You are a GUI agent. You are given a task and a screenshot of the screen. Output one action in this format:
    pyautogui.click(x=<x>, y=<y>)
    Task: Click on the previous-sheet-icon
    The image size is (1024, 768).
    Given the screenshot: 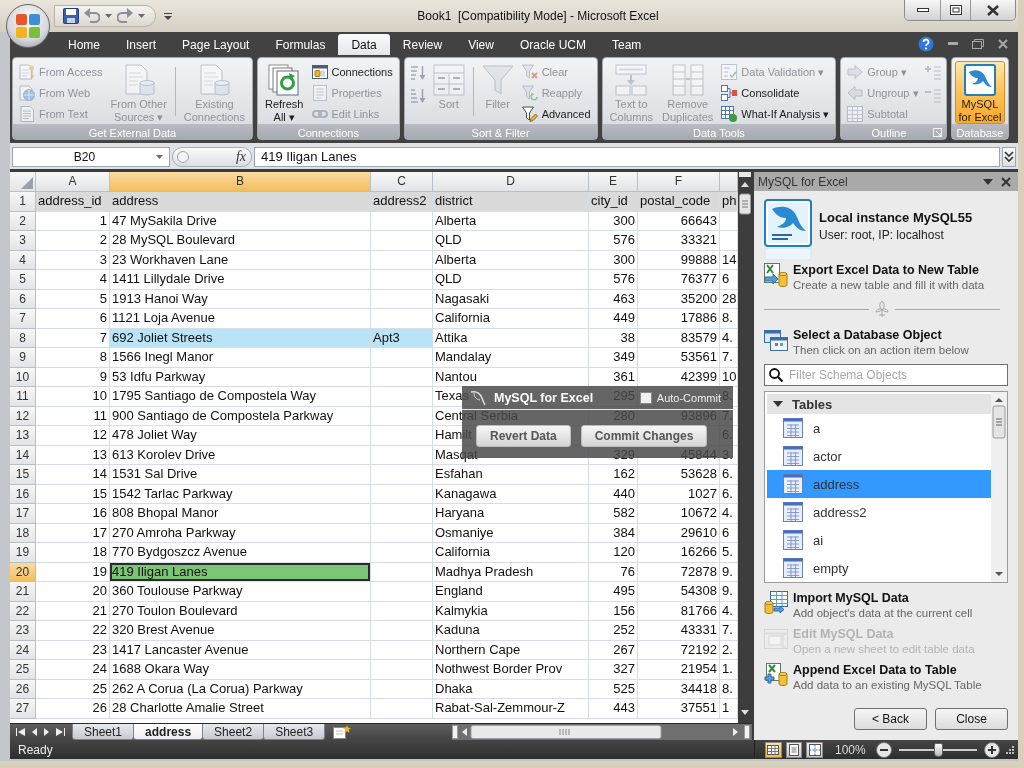 What is the action you would take?
    pyautogui.click(x=34, y=732)
    